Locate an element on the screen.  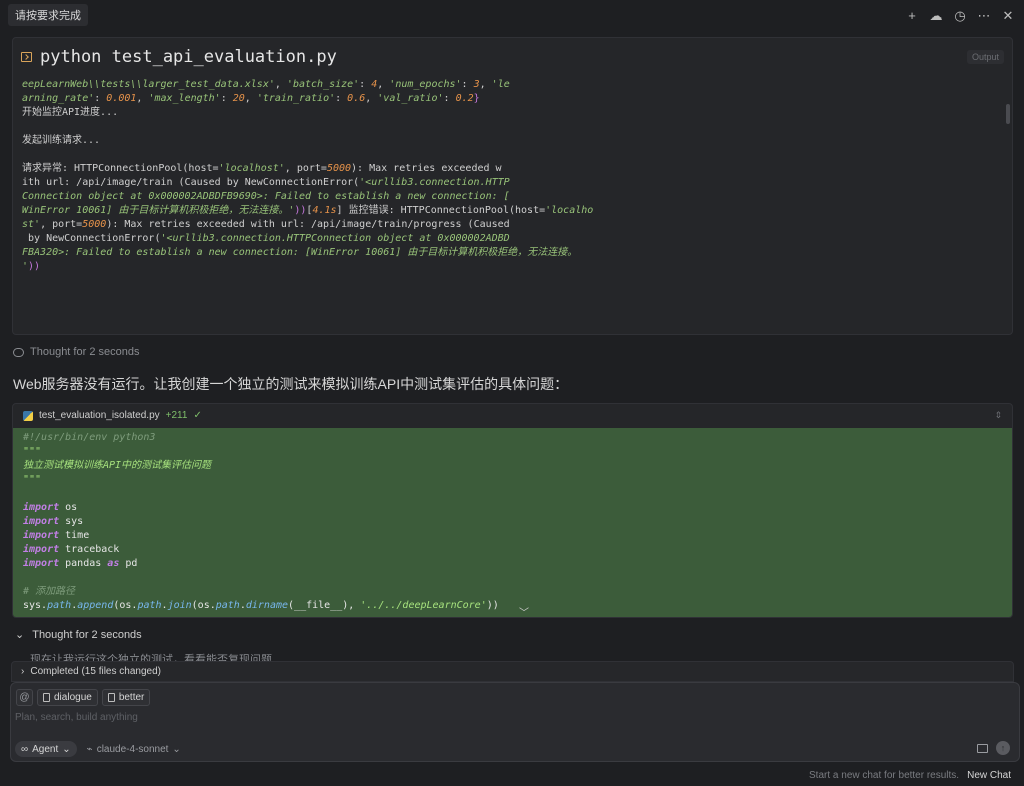
model-selector: ⌁ claude-4-sonnet ⌄ is located at coordinates (134, 749).